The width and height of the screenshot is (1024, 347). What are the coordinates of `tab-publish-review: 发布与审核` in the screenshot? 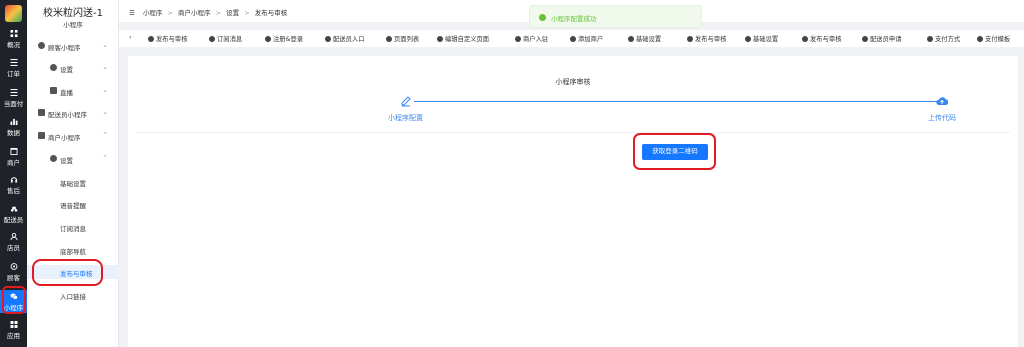 It's located at (167, 38).